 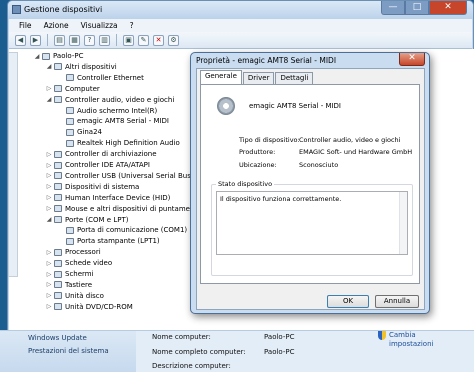 What do you see at coordinates (20, 40) in the screenshot?
I see `back-icon: ◀` at bounding box center [20, 40].